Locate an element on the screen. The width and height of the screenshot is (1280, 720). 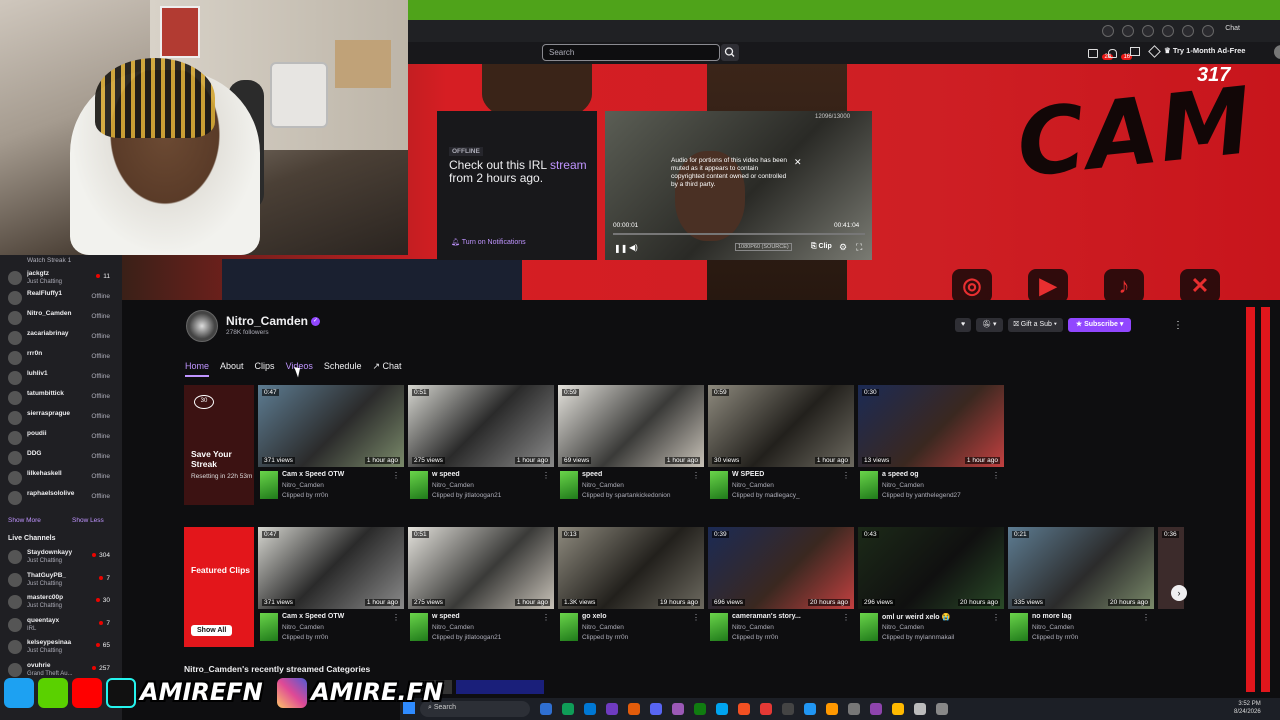
sidebar-channel: sierrasprague Offline is located at coordinates (59, 419).